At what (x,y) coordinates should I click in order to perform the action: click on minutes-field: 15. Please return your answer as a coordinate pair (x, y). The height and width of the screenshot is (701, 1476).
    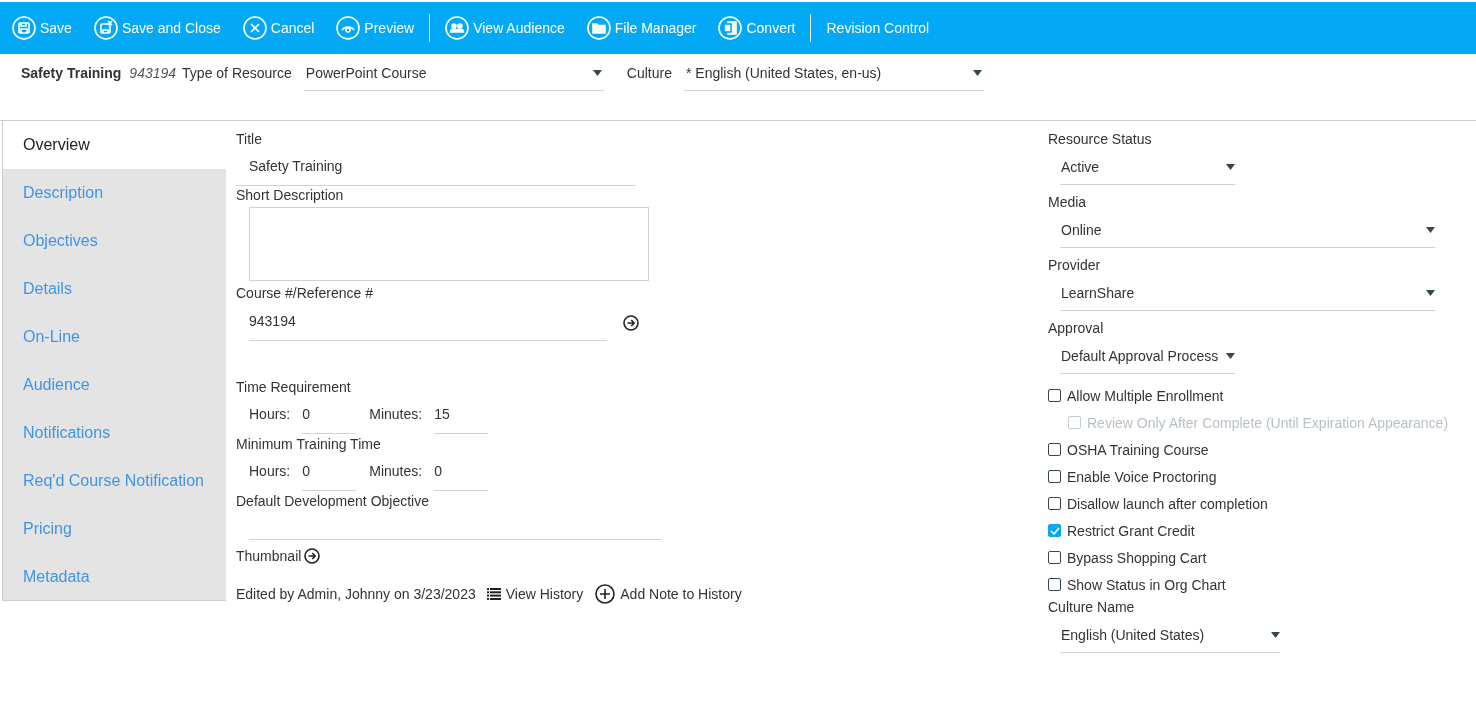
    Looking at the image, I should click on (461, 420).